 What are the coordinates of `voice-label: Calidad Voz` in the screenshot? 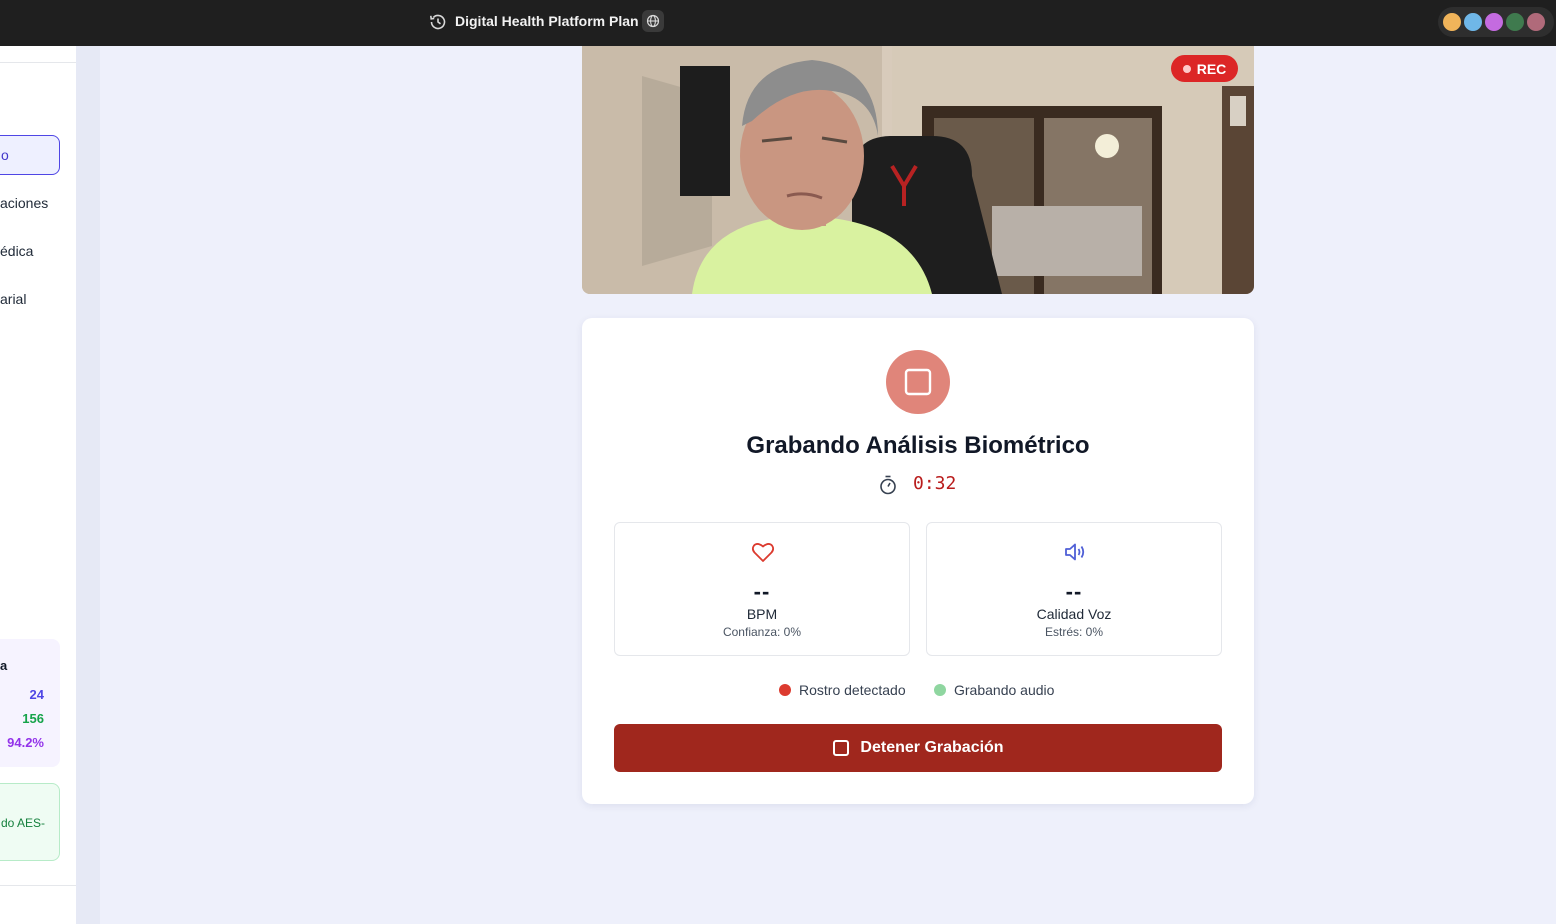 It's located at (1074, 614).